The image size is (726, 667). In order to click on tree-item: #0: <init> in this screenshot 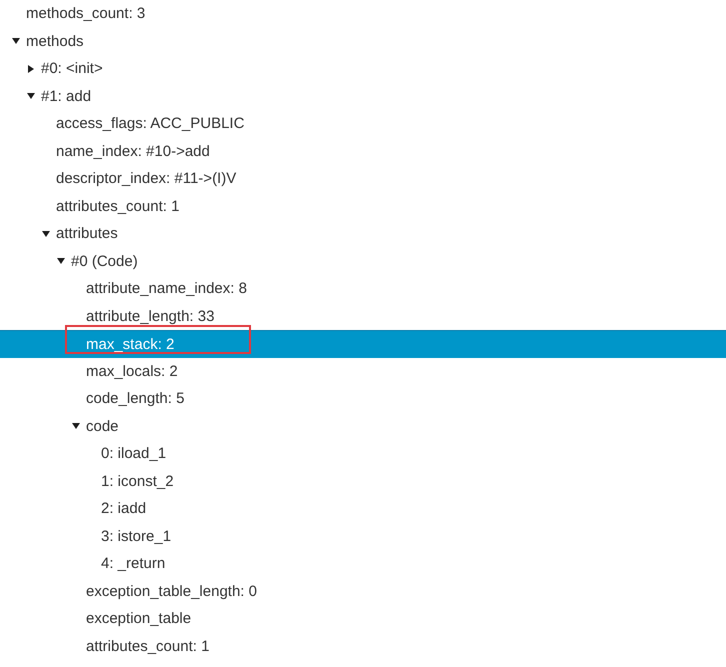, I will do `click(65, 68)`.